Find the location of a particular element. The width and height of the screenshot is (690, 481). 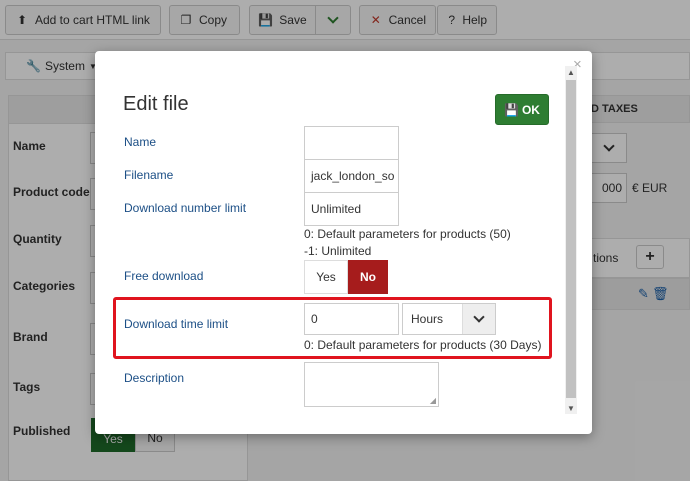

modal-scrollbar: ▲ ▼ is located at coordinates (571, 240).